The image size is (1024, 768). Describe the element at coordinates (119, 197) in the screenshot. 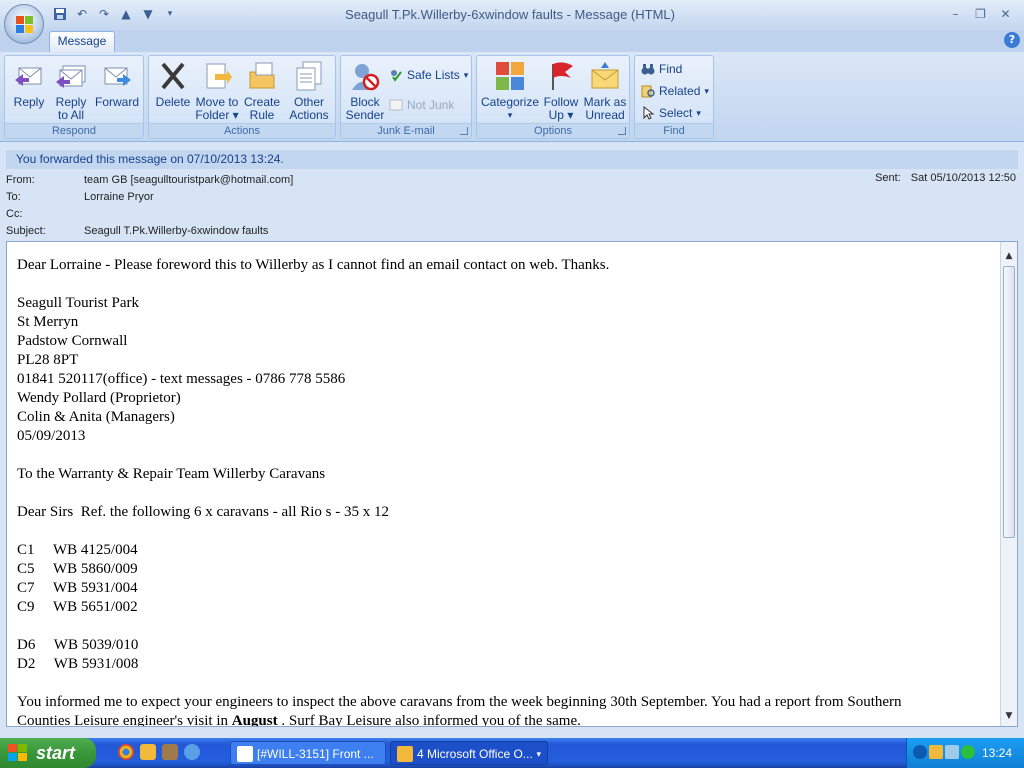

I see `to-value: Lorraine Pryor` at that location.